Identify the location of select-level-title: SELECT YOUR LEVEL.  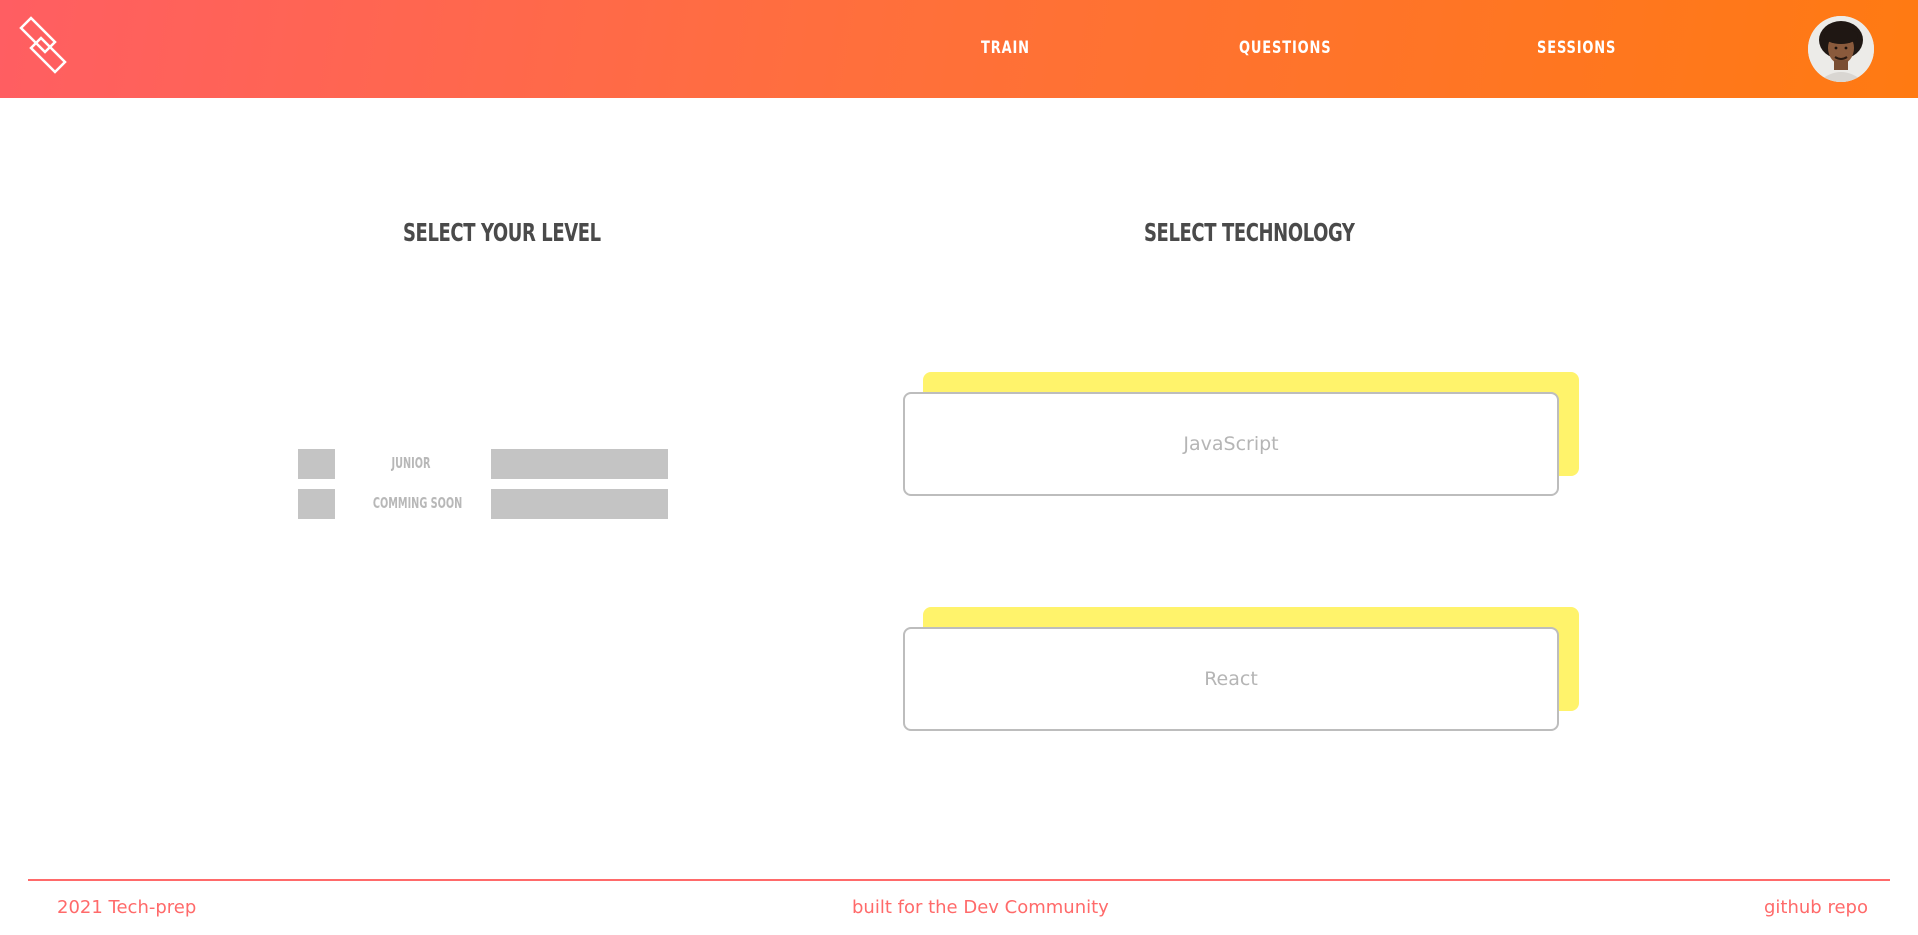
(502, 232).